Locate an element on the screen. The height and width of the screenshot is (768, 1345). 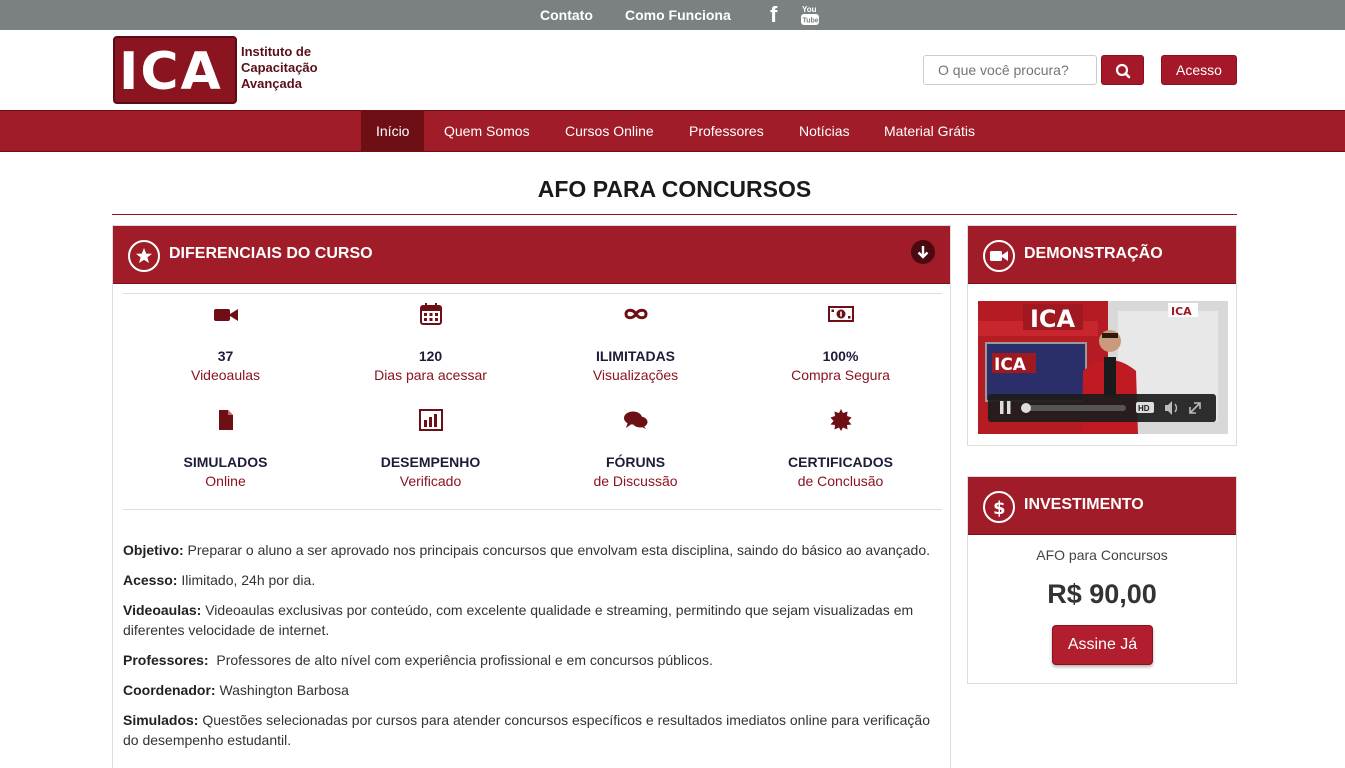
file-icon is located at coordinates (225, 421).